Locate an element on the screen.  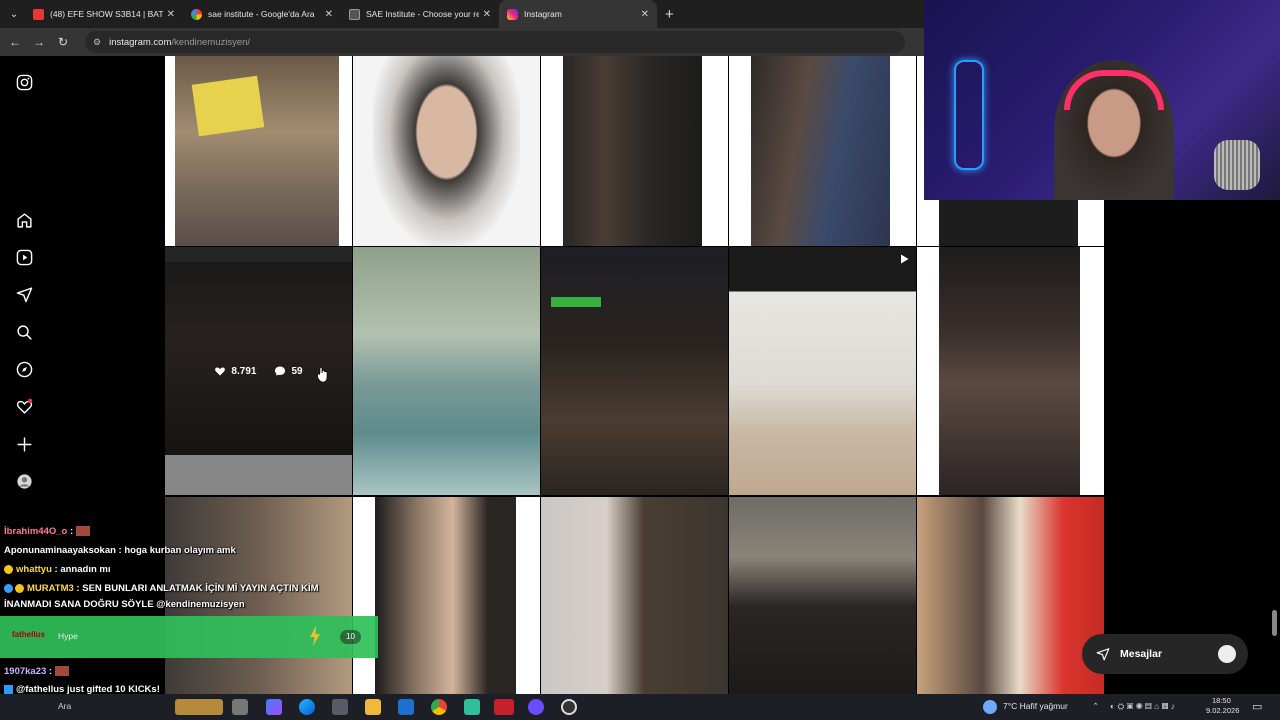
comments-stat: 59 is located at coordinates (288, 371).